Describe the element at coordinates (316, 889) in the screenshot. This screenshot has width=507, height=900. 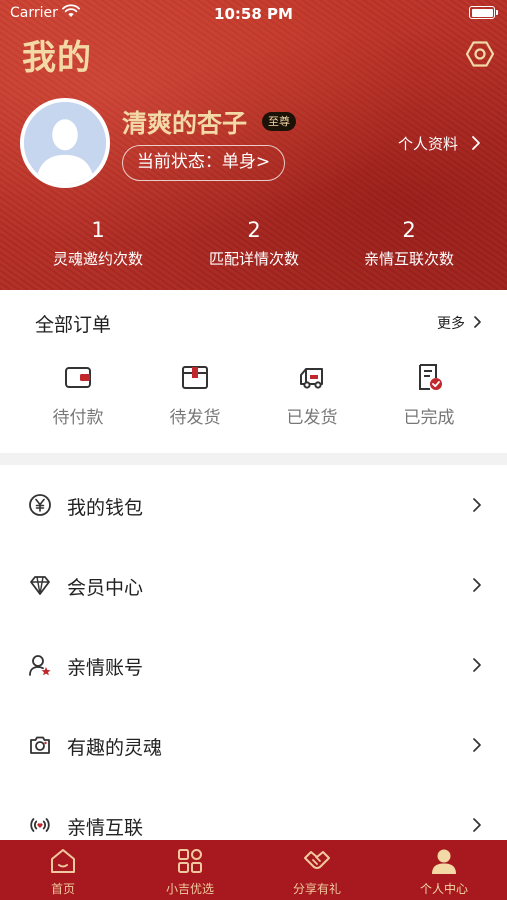
I see `tab-label: 分享有礼` at that location.